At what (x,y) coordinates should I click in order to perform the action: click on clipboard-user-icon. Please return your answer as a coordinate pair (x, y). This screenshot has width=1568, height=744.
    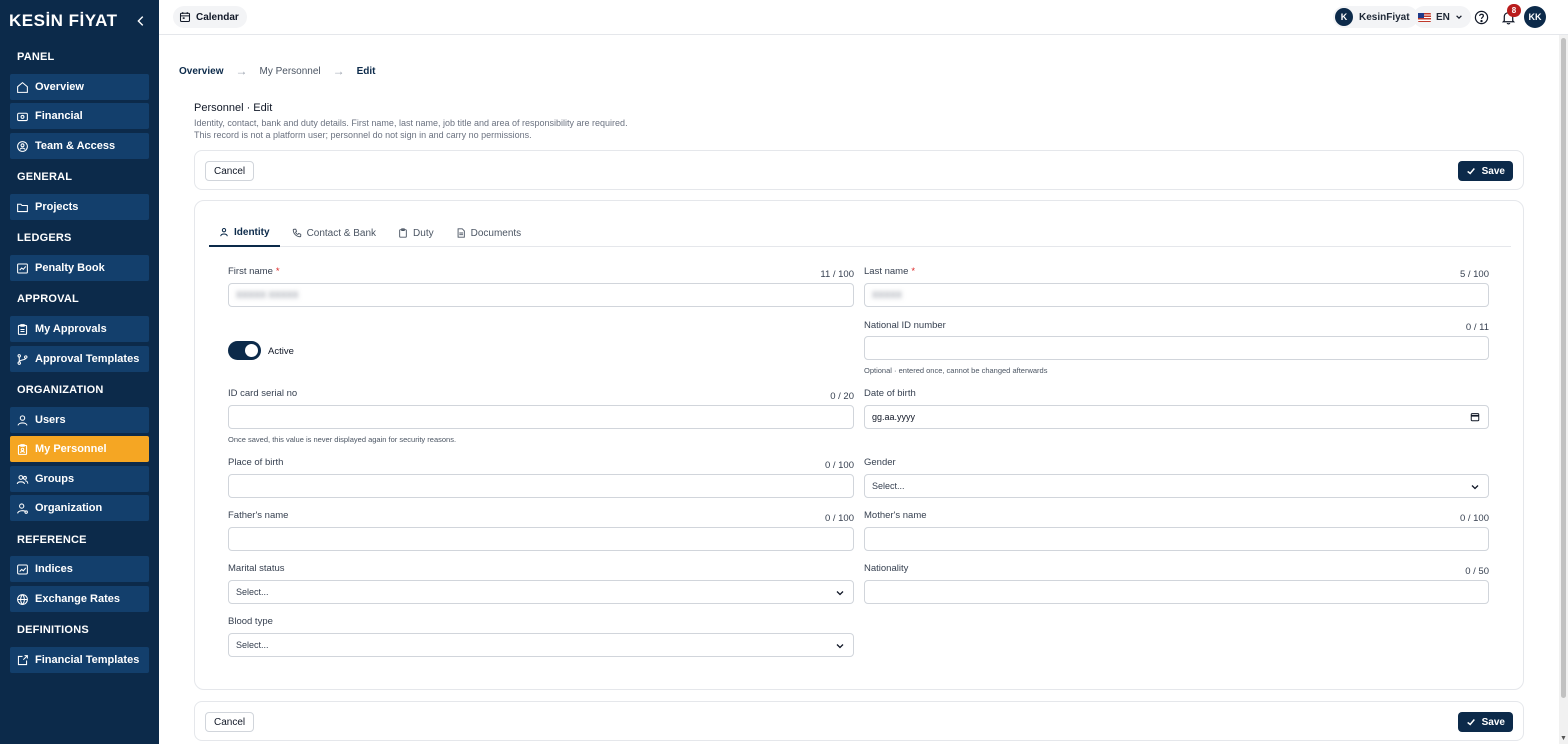
    Looking at the image, I should click on (22, 449).